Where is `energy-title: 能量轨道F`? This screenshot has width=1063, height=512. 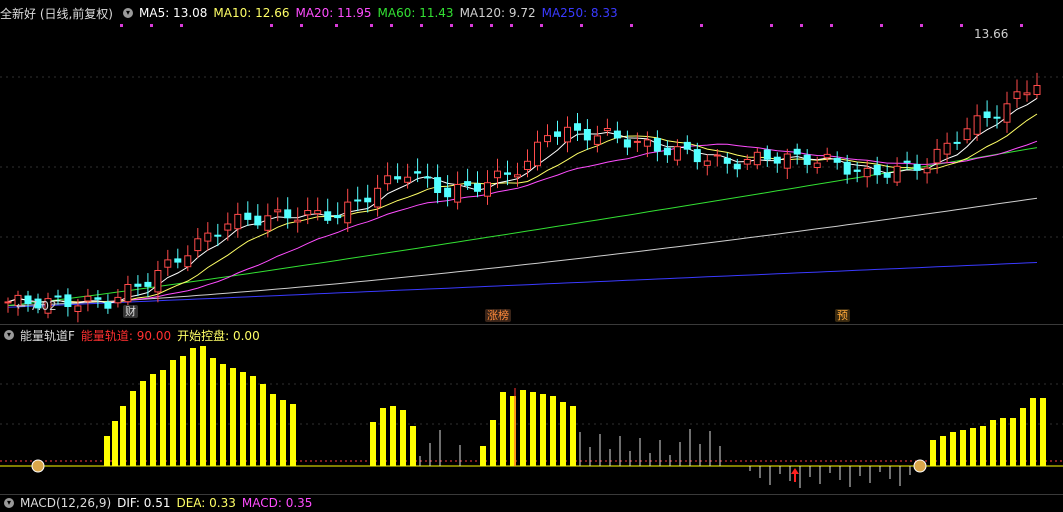 energy-title: 能量轨道F is located at coordinates (47, 335).